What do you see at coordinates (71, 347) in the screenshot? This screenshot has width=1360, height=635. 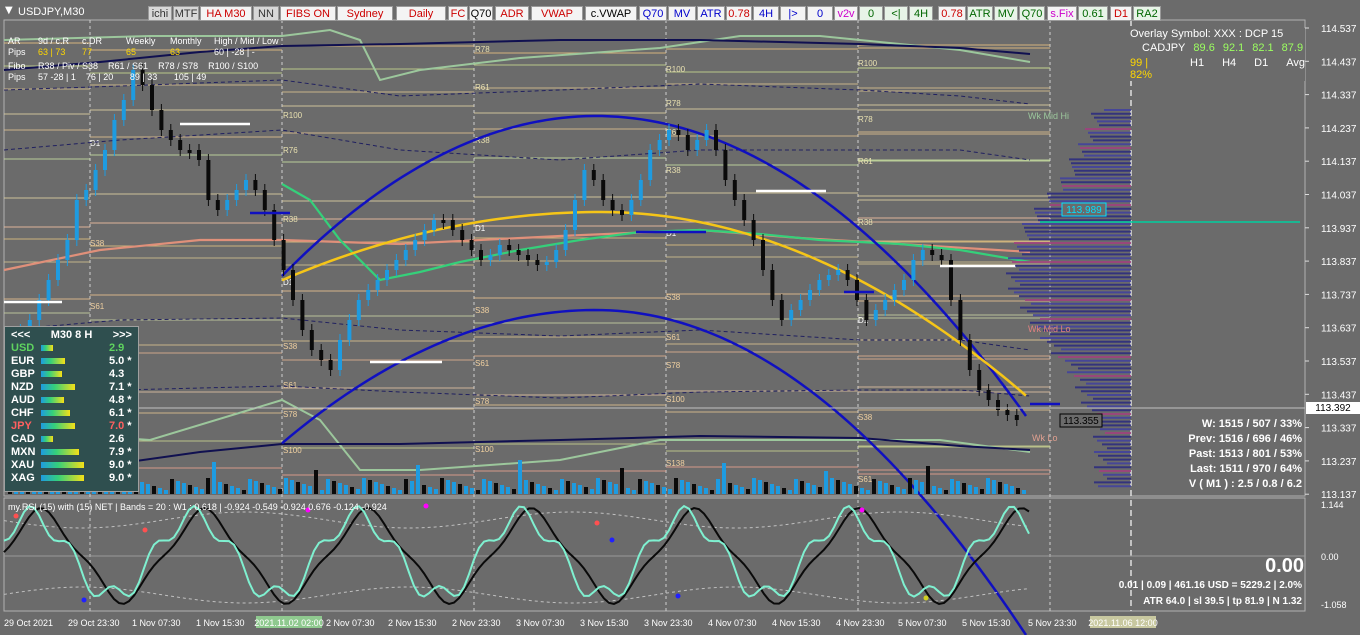 I see `strength-row-usd: USD 2.9` at bounding box center [71, 347].